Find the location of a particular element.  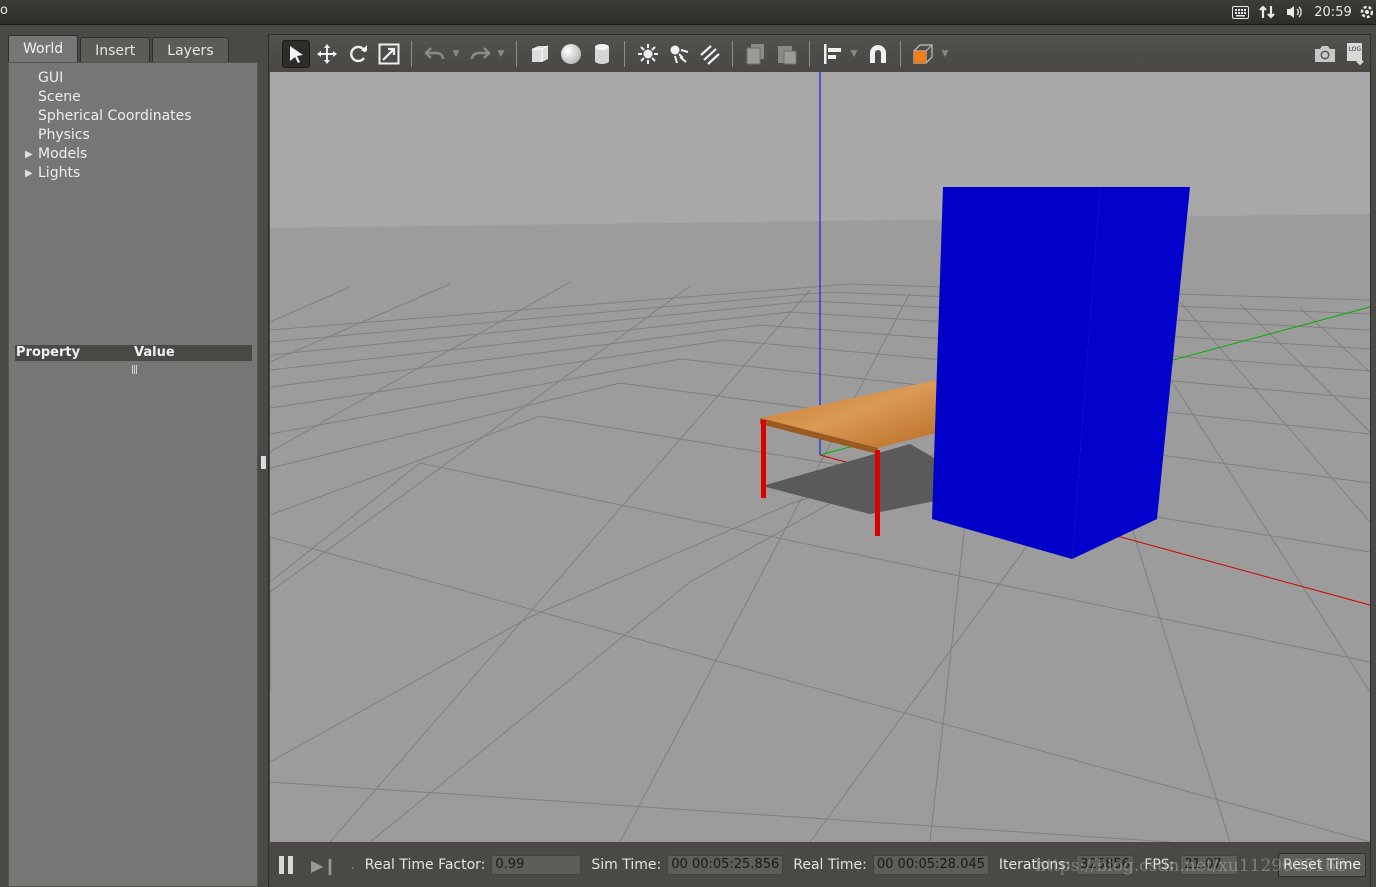

scene-toolbar: ▼ ▼ ▼ ▼ LOG is located at coordinates (820, 53).